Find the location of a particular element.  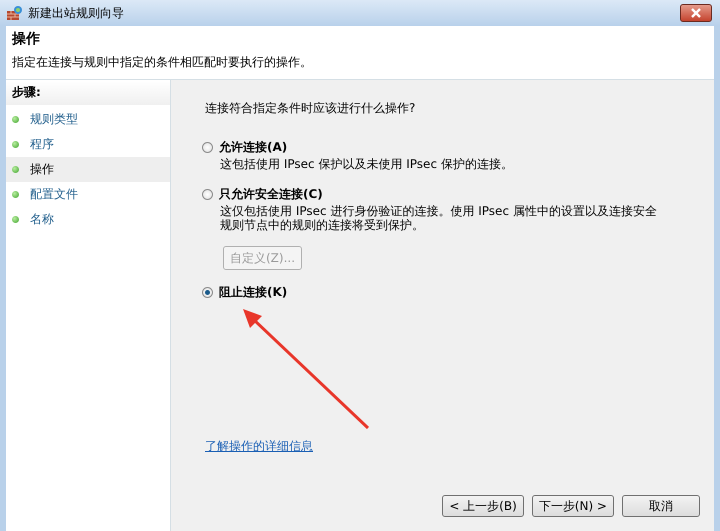

wizard-button: < 上一步(B) is located at coordinates (483, 506).